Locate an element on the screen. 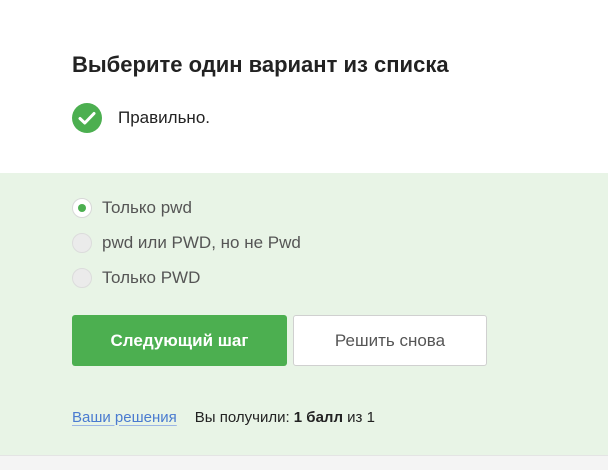 The image size is (608, 470). your-solutions-link: Ваши решения is located at coordinates (124, 417).